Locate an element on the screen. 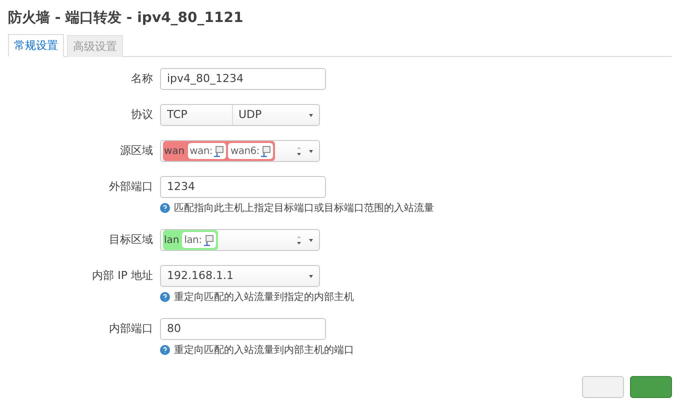 The image size is (680, 406). field-label: 外部端口 is located at coordinates (130, 187).